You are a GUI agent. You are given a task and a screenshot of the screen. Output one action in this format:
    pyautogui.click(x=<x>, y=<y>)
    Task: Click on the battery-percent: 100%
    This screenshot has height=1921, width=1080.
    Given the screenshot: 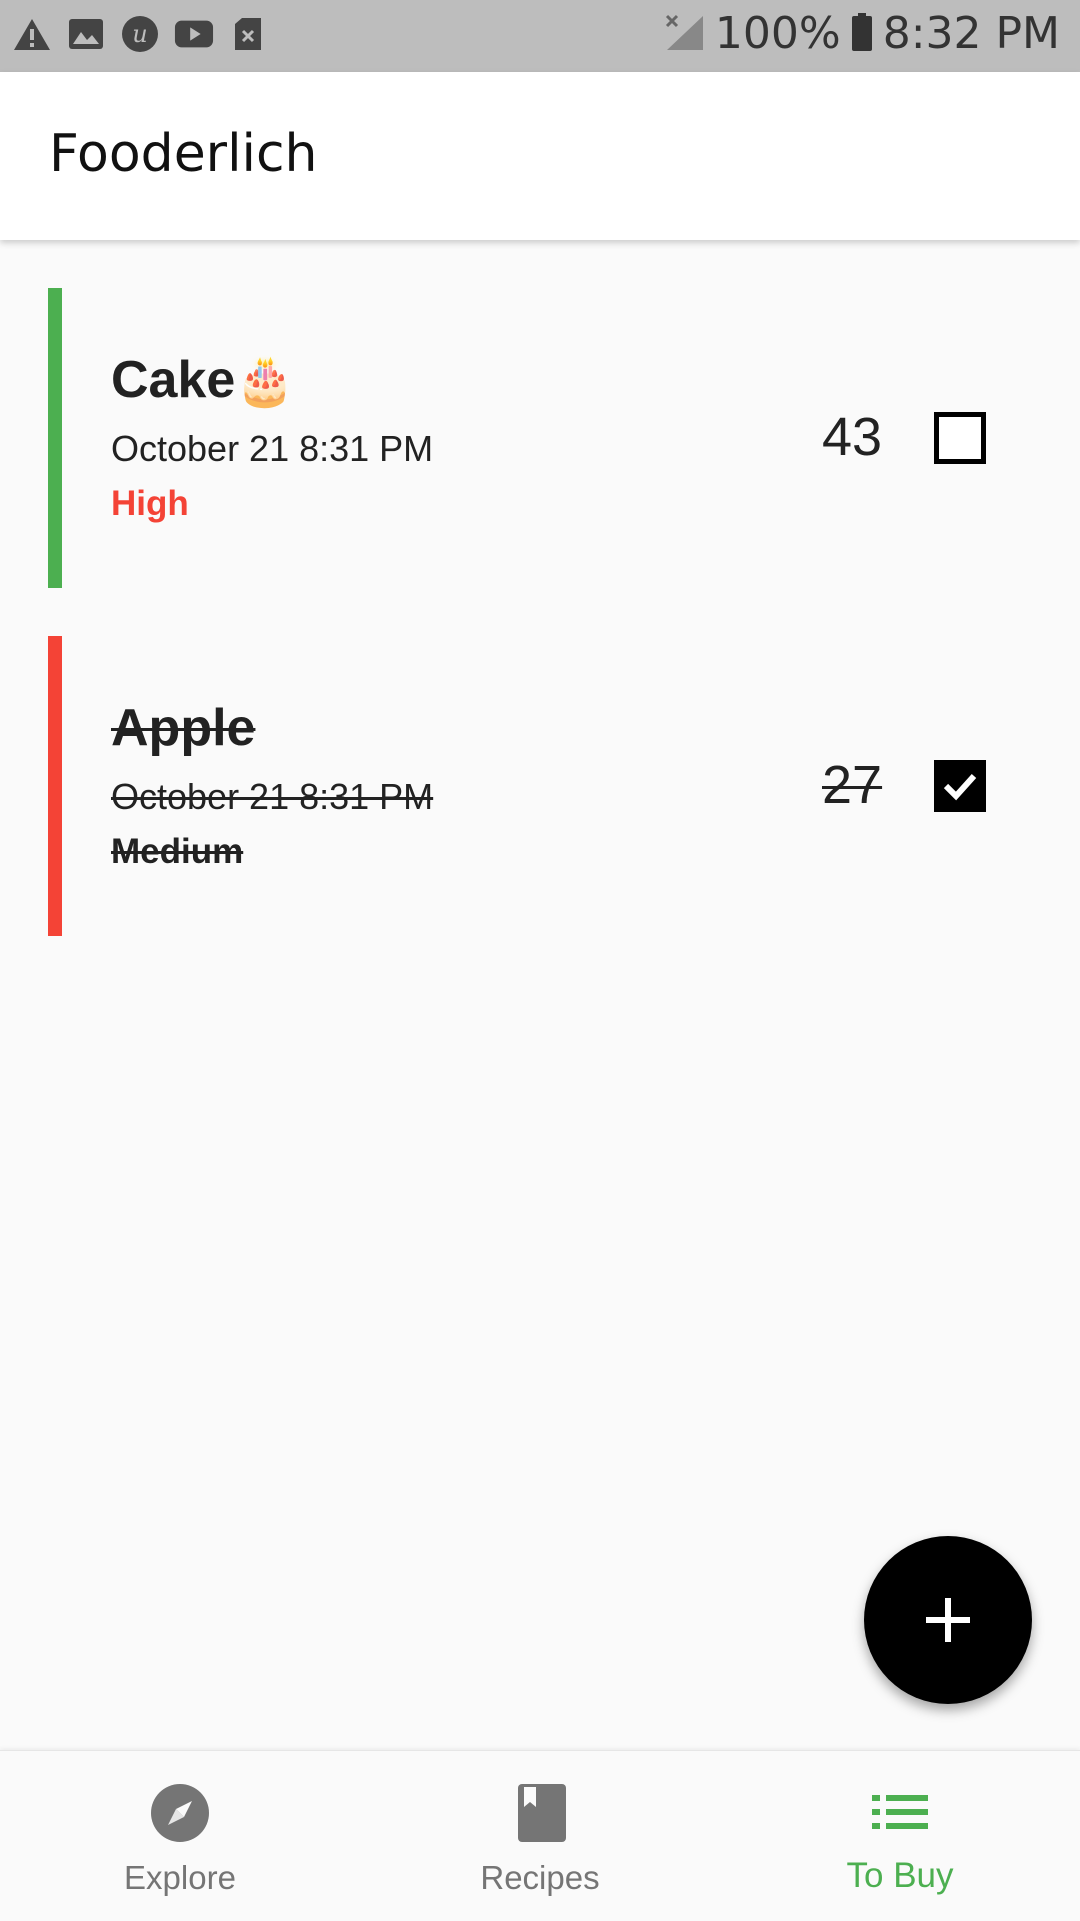 What is the action you would take?
    pyautogui.click(x=777, y=33)
    